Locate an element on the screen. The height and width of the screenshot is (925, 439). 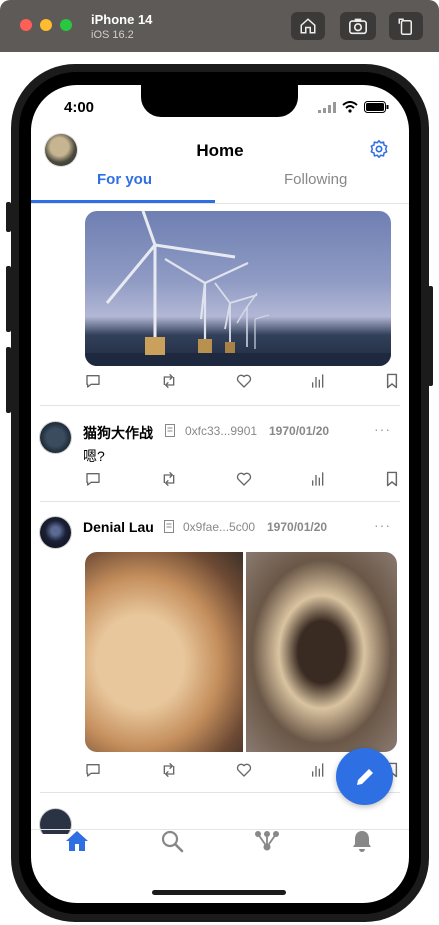
nav-search is located at coordinates (172, 841).